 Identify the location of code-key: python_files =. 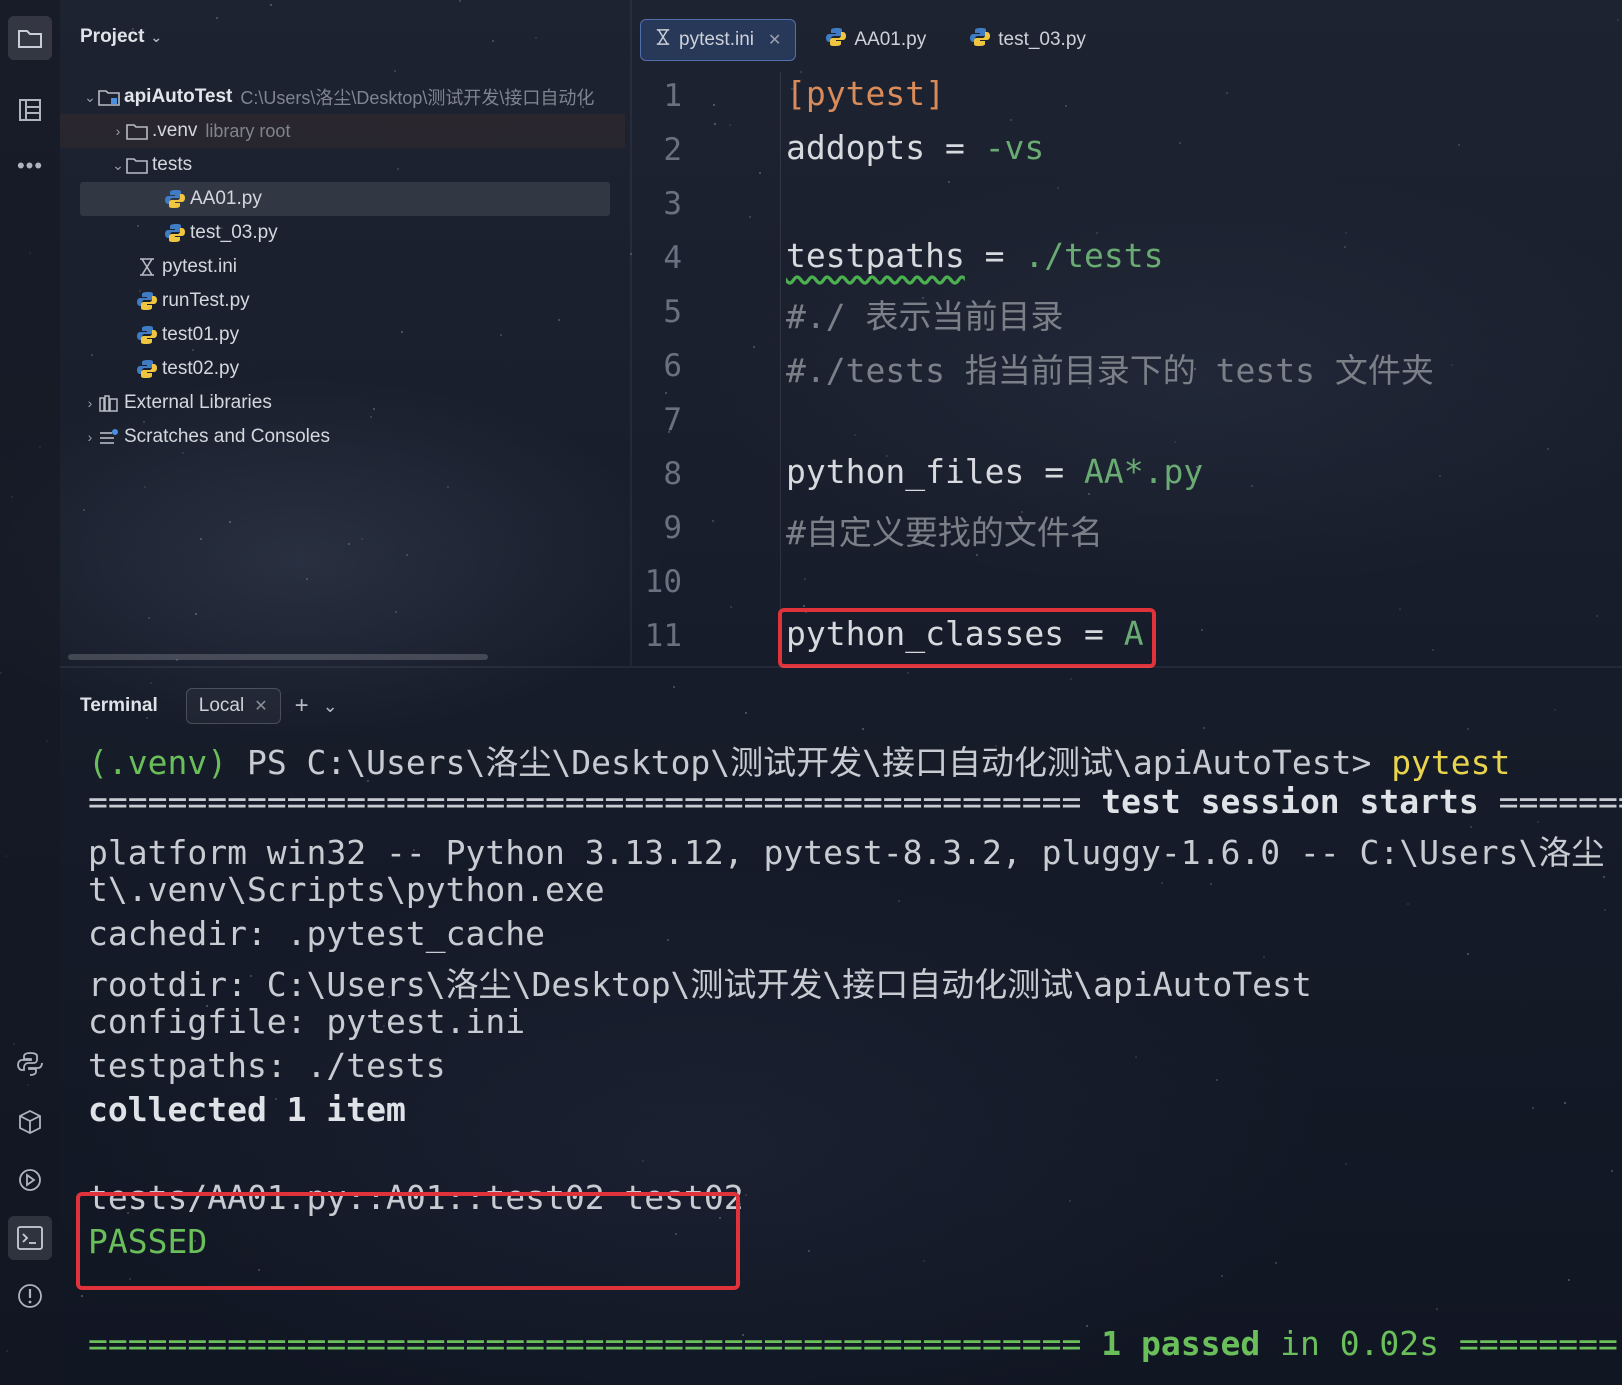
(935, 471).